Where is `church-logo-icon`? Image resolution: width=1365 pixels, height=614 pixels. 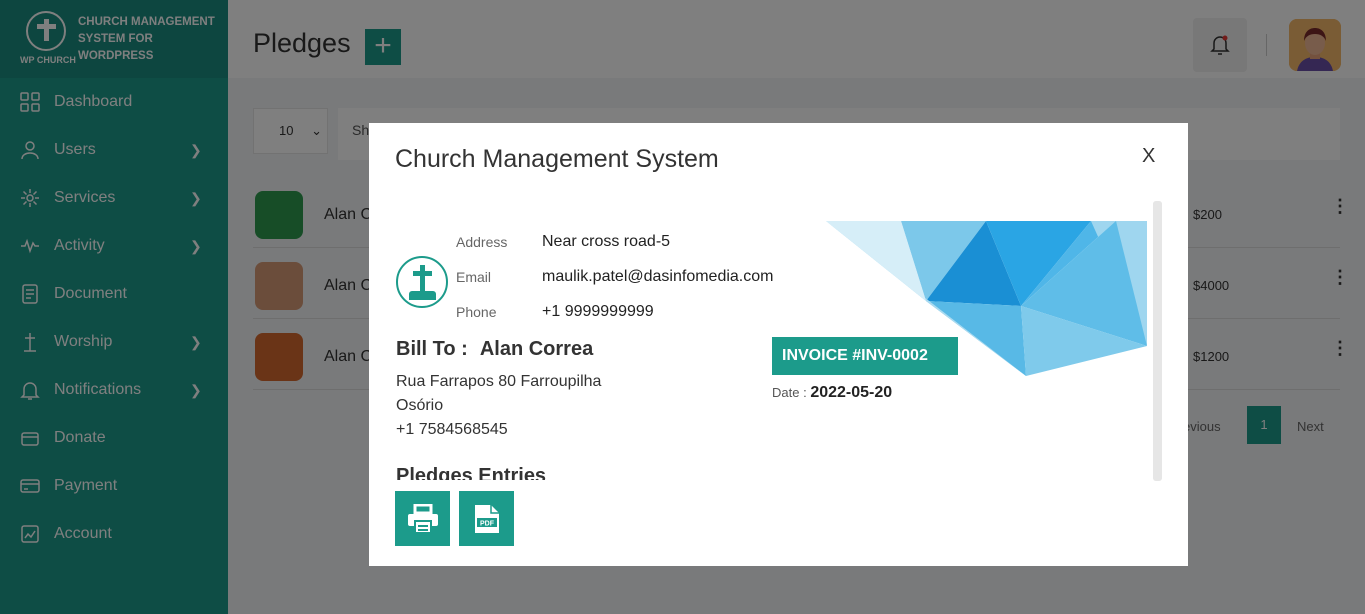 church-logo-icon is located at coordinates (422, 282).